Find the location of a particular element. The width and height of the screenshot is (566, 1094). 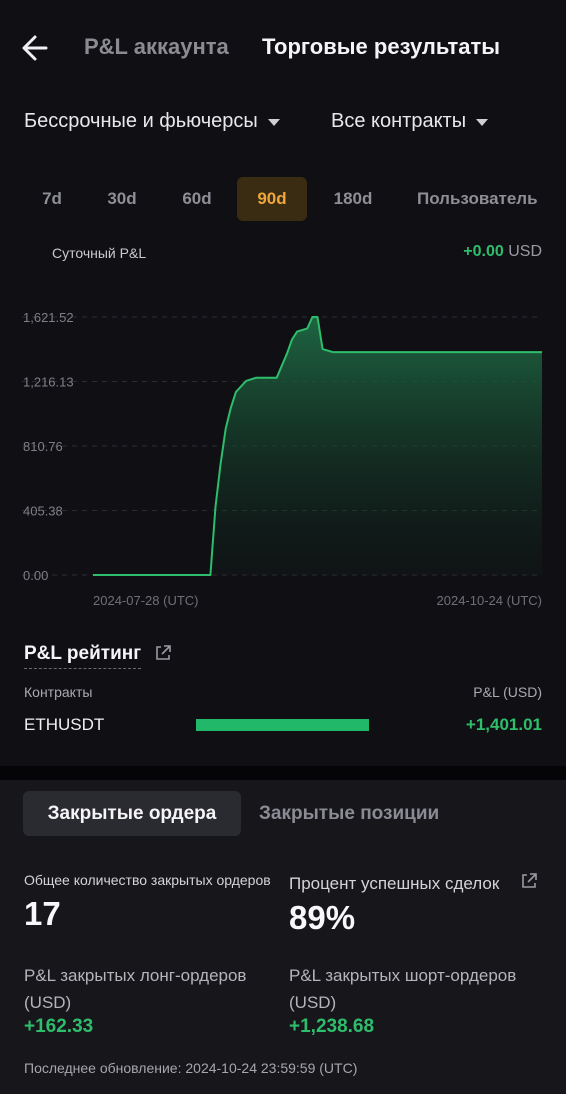

short-pnl-label-line2: (USD) is located at coordinates (313, 1002).